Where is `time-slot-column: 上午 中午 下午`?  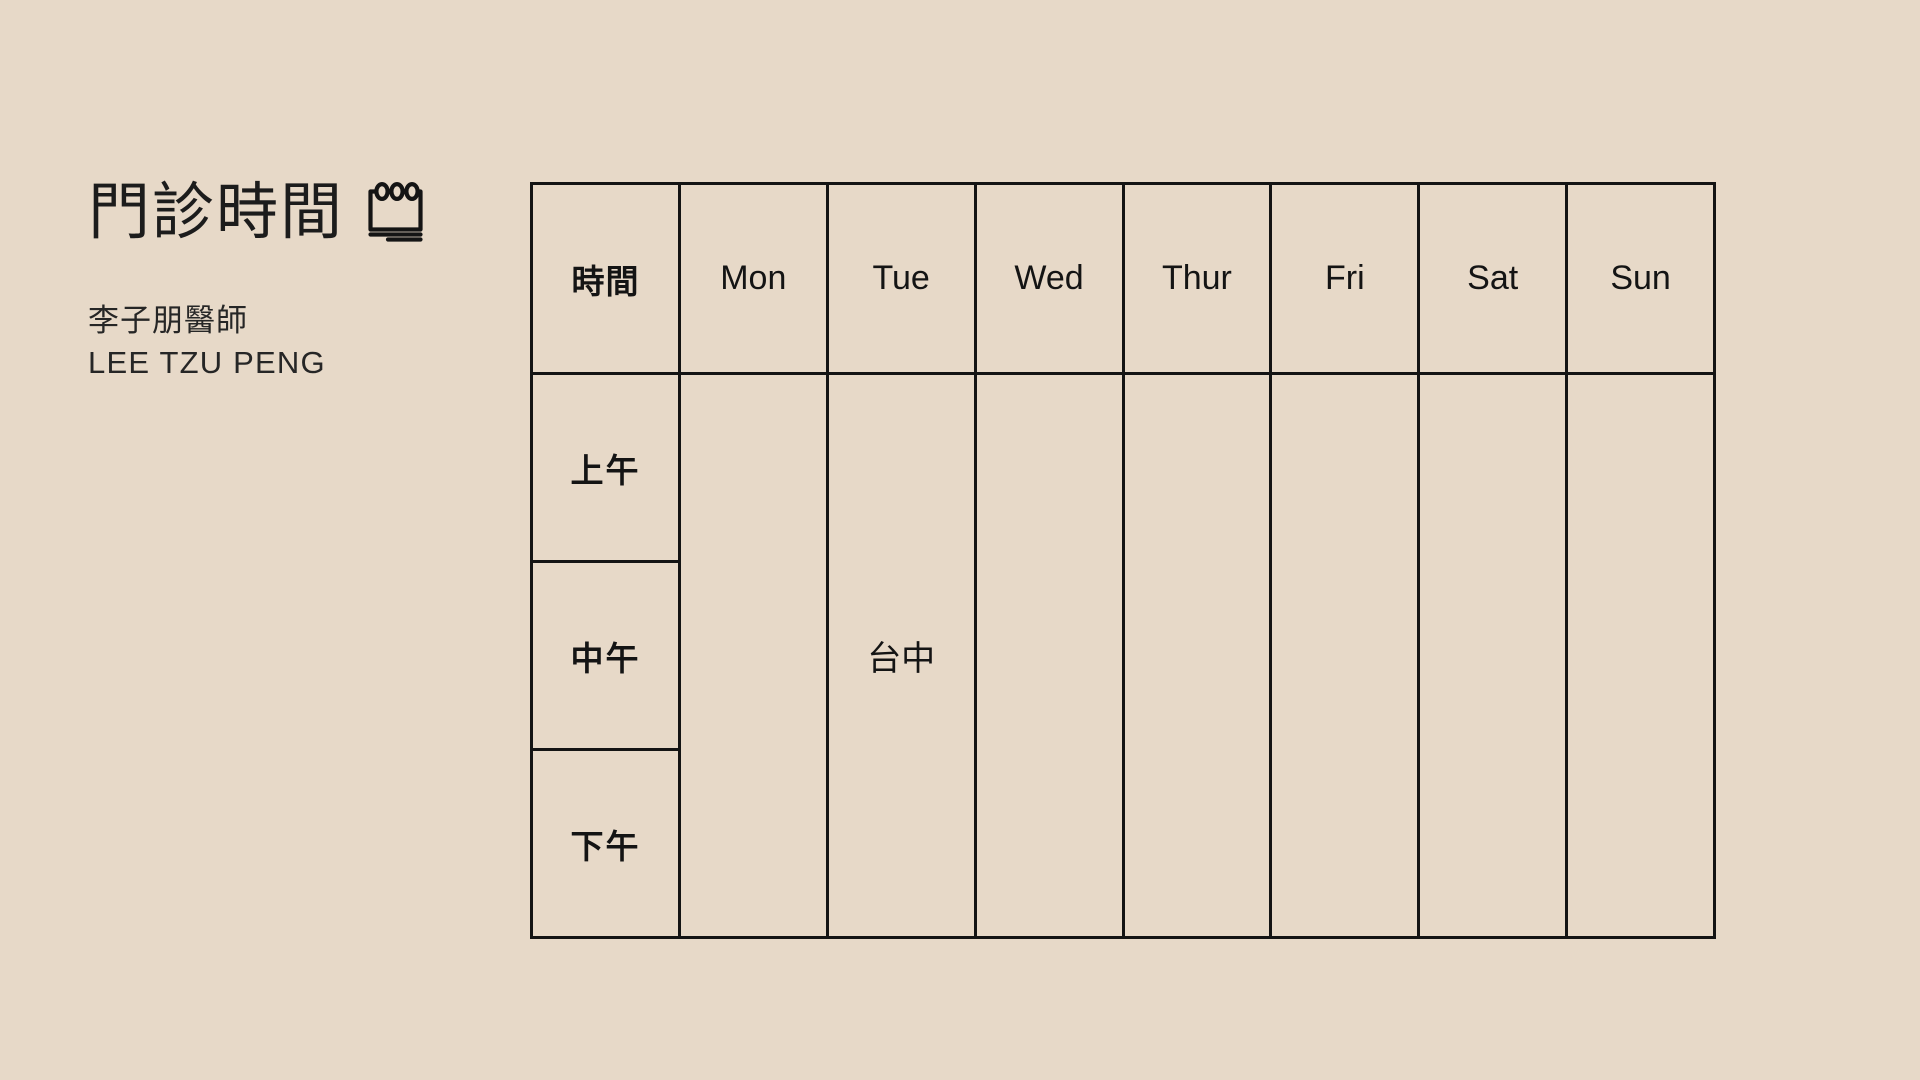
time-slot-column: 上午 中午 下午 is located at coordinates (607, 655).